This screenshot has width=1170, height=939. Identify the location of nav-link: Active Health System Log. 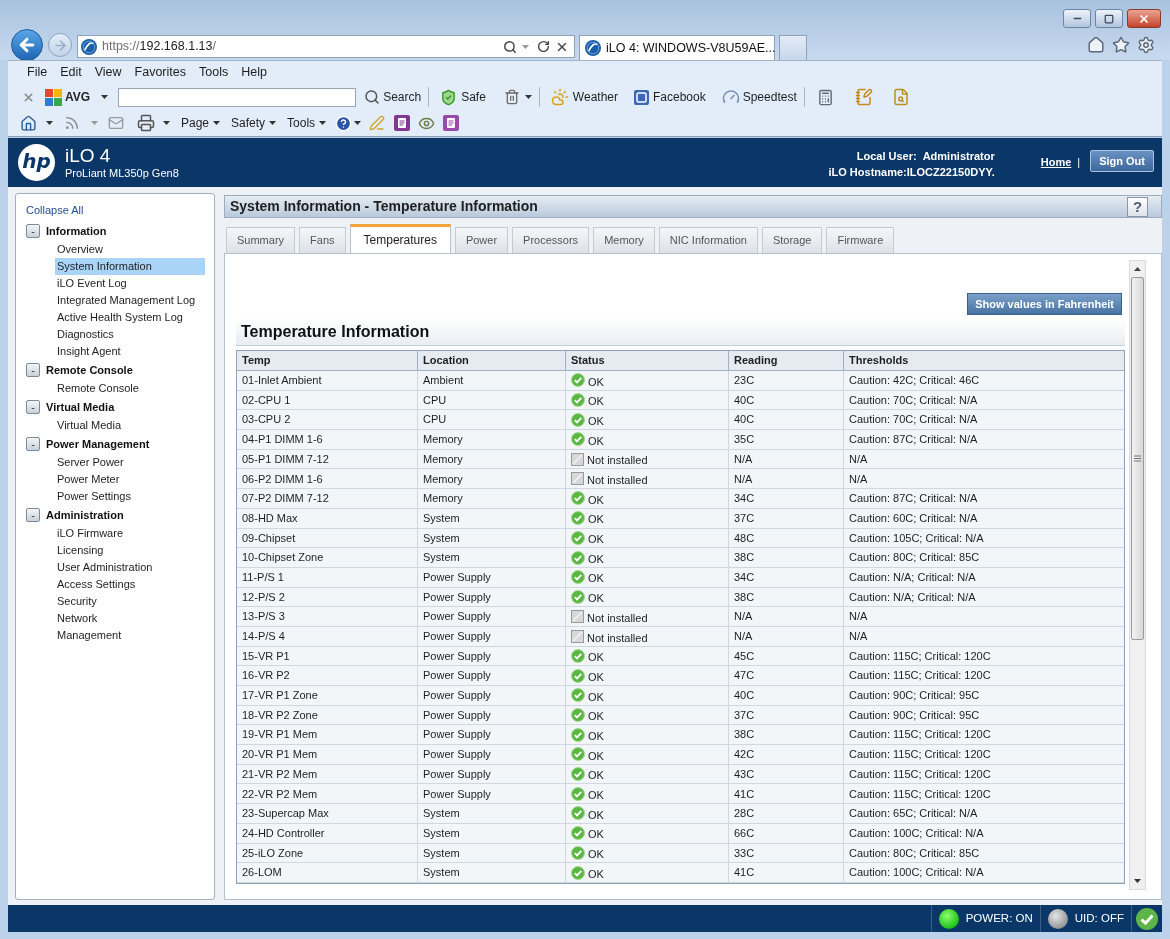
(130, 317).